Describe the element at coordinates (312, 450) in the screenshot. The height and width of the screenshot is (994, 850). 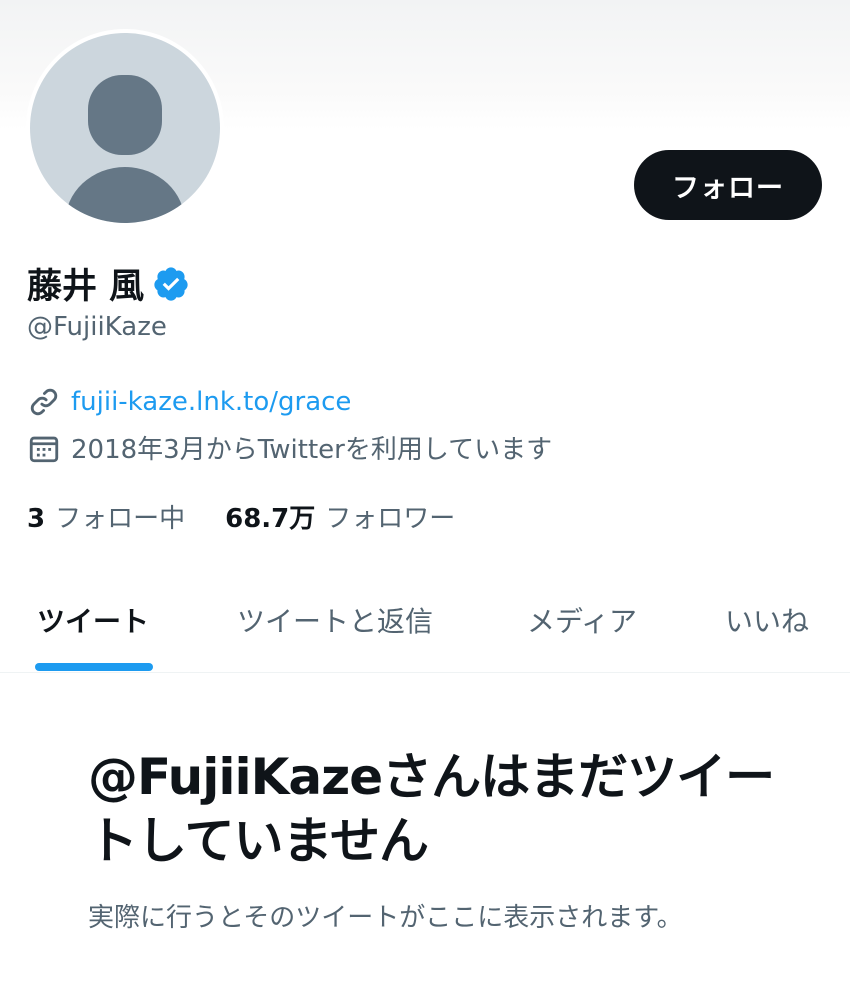
I see `joined-date: 2018年3月からTwitterを利用しています` at that location.